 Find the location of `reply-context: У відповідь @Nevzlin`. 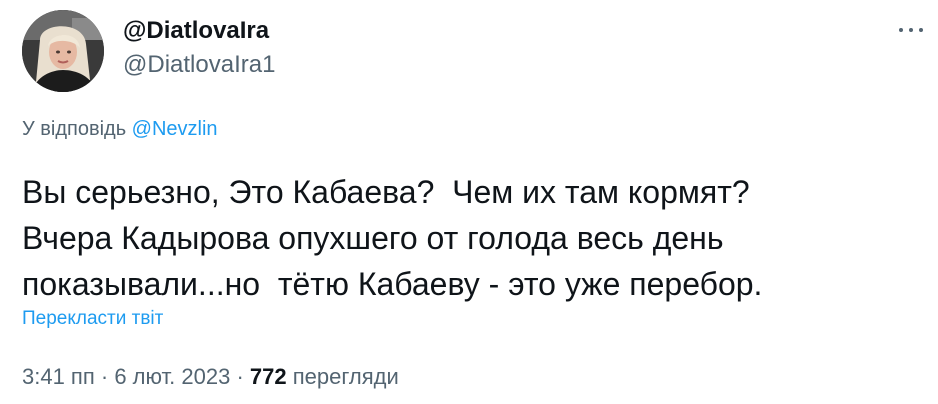

reply-context: У відповідь @Nevzlin is located at coordinates (120, 129).